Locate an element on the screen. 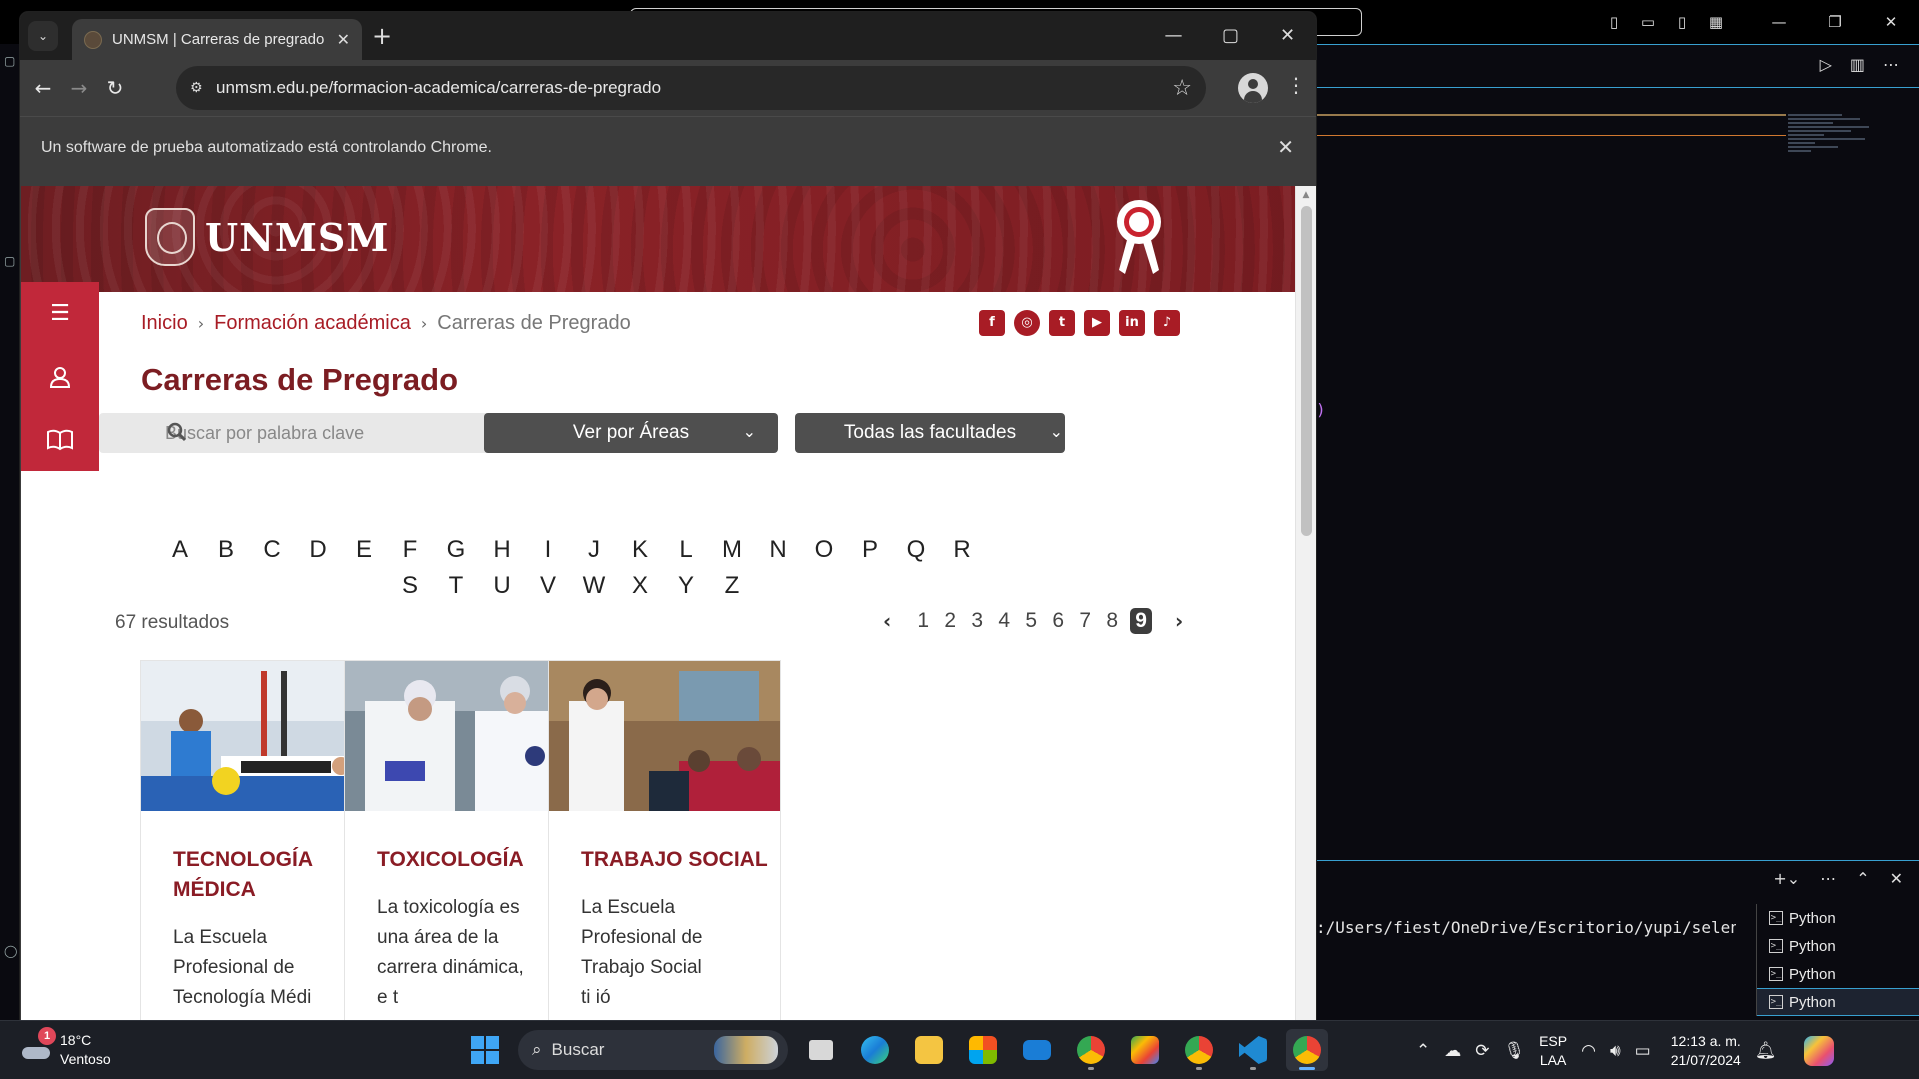 The width and height of the screenshot is (1919, 1079). sync-icon: ⟳ is located at coordinates (1482, 1051).